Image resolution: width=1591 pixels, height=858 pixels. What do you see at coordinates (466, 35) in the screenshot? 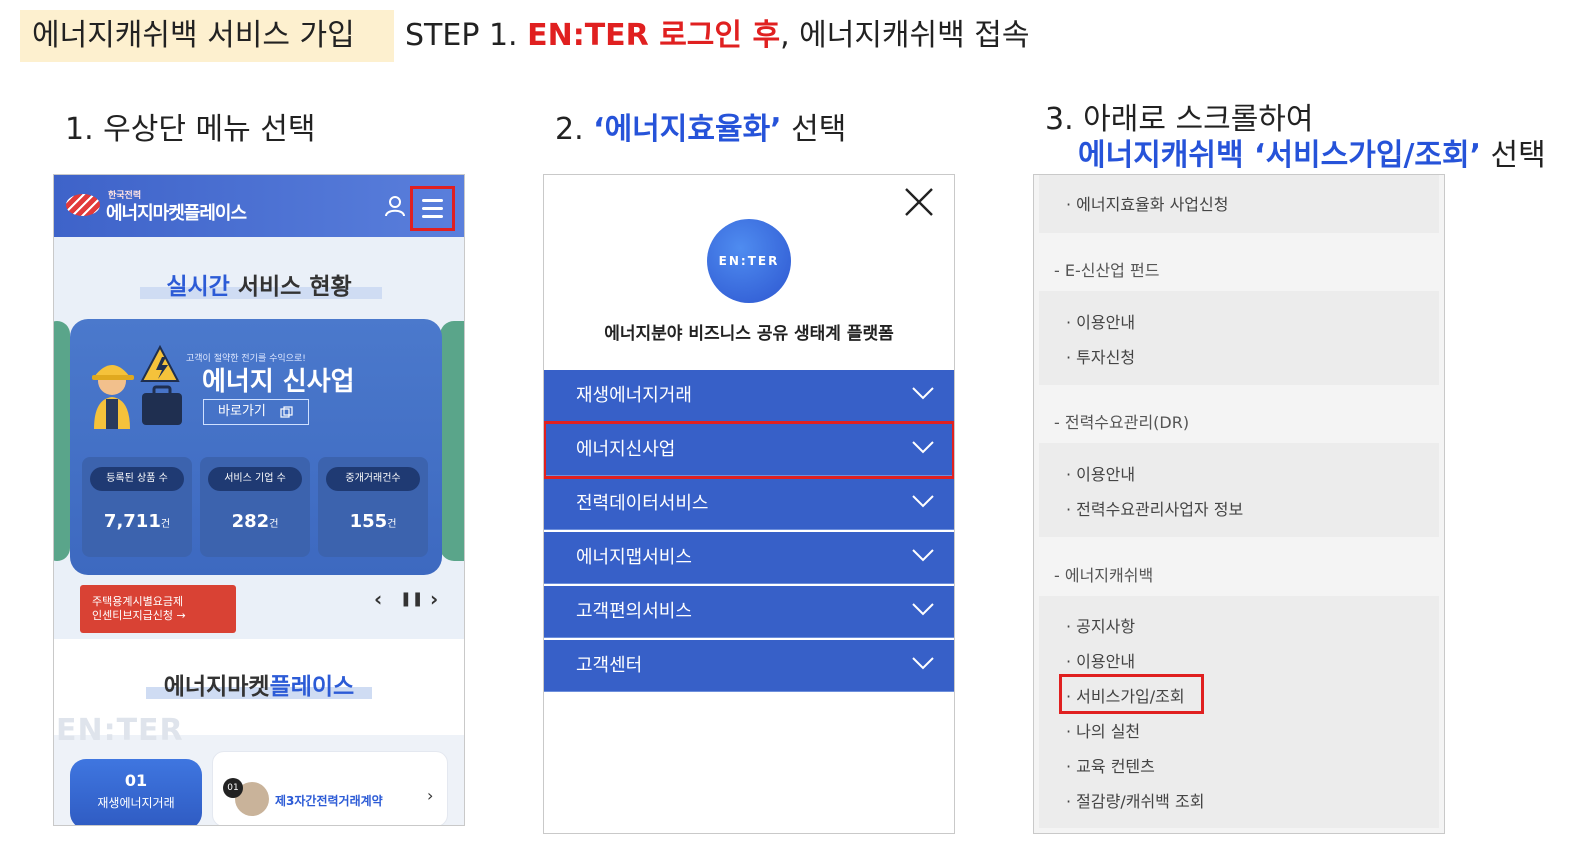
I see `step-prefix: STEP 1.` at bounding box center [466, 35].